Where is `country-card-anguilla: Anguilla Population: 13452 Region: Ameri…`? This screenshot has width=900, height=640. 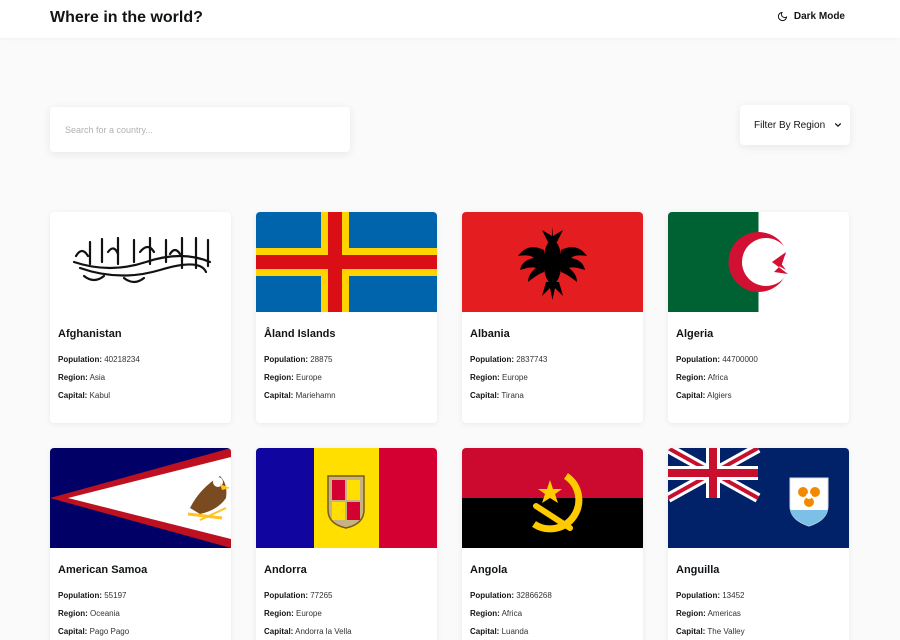
country-card-anguilla: Anguilla Population: 13452 Region: Ameri… is located at coordinates (758, 544).